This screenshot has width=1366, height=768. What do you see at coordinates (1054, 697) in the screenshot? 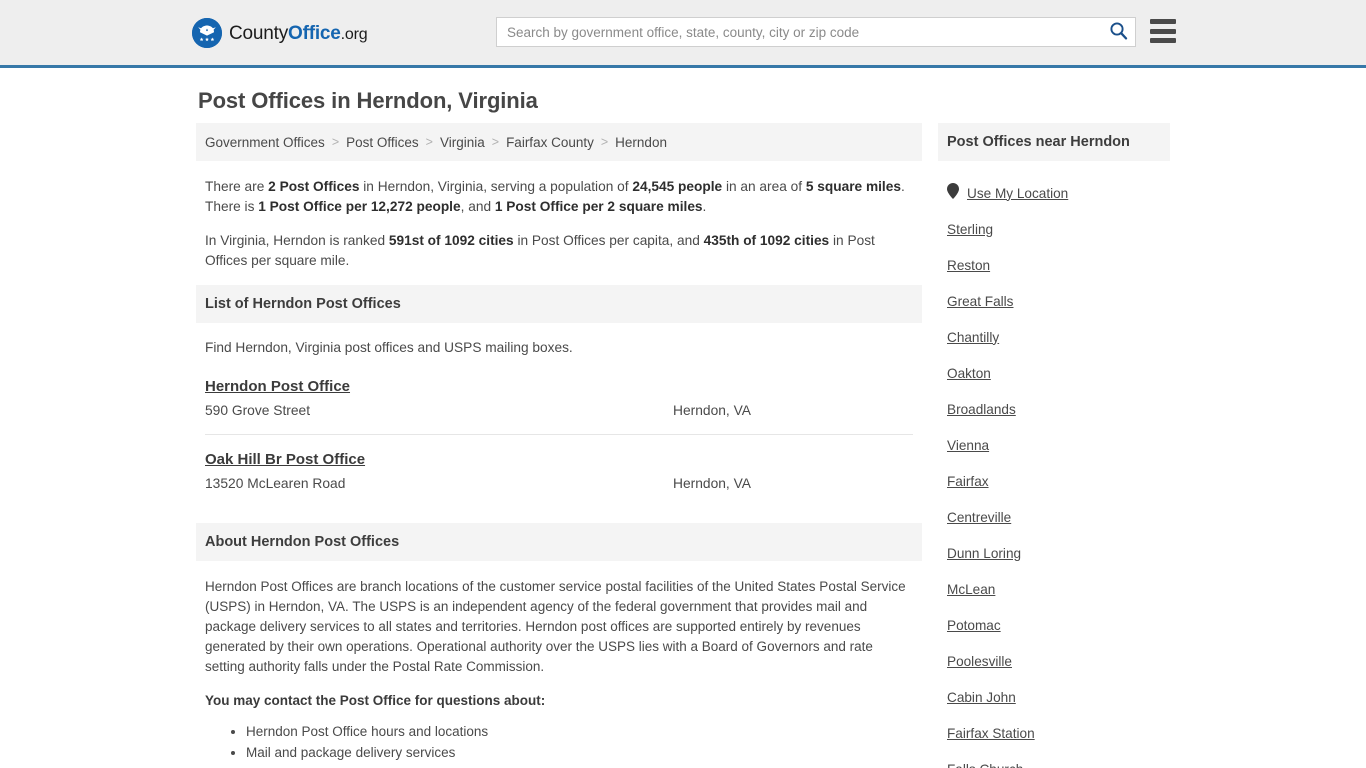
I see `sidebar-item-cabin-john: Cabin John` at bounding box center [1054, 697].